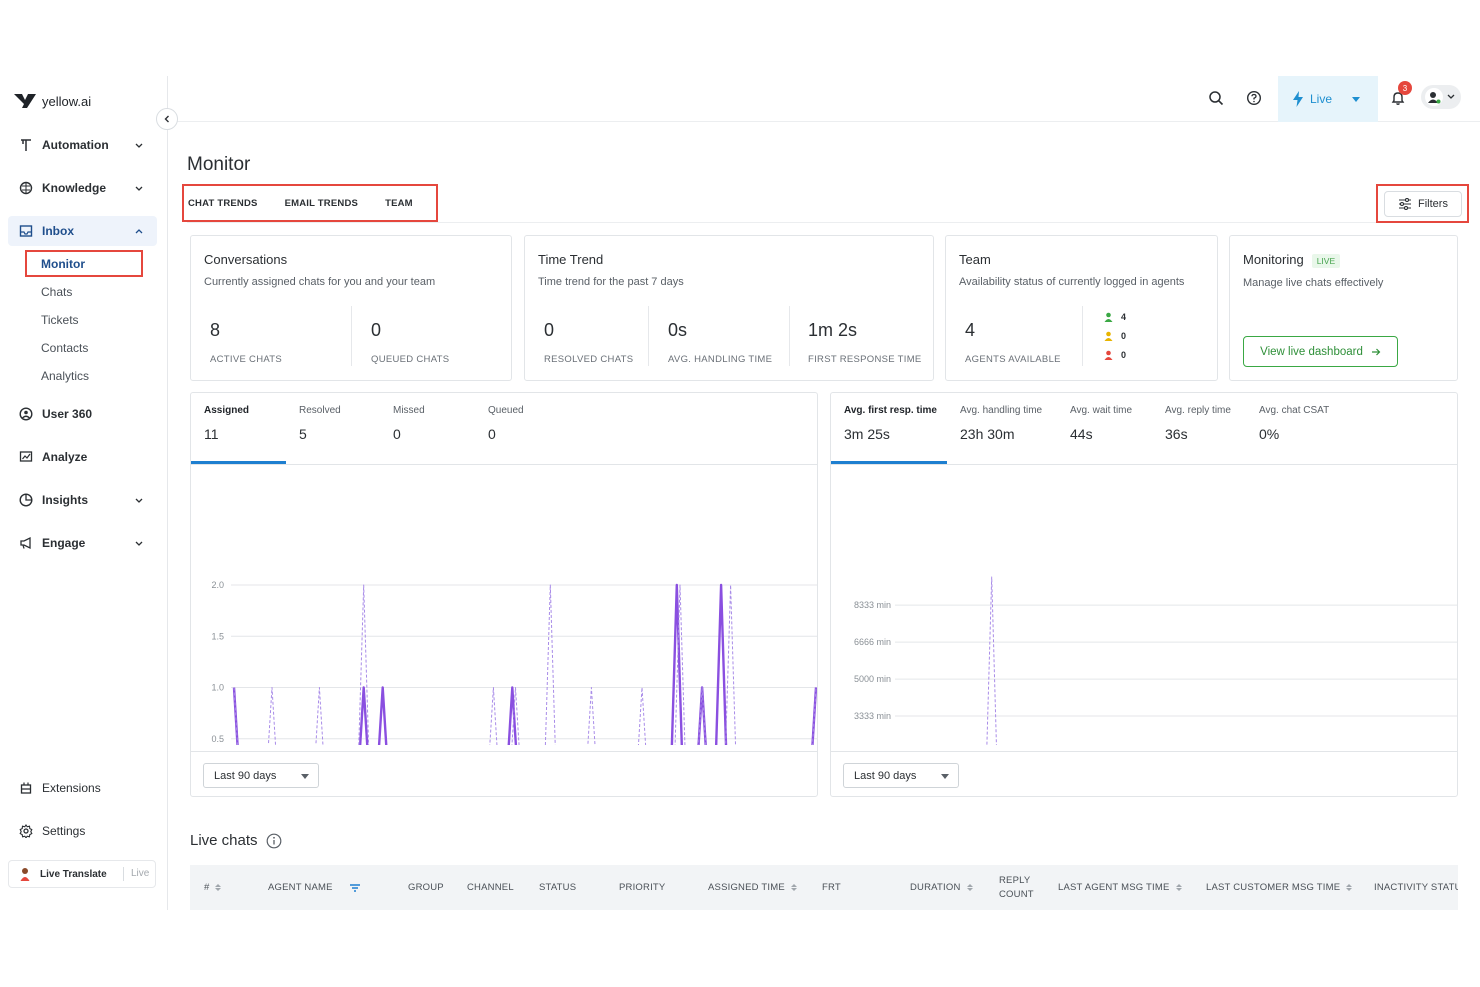 This screenshot has width=1480, height=987. I want to click on live-status-dropdown: Live, so click(1328, 99).